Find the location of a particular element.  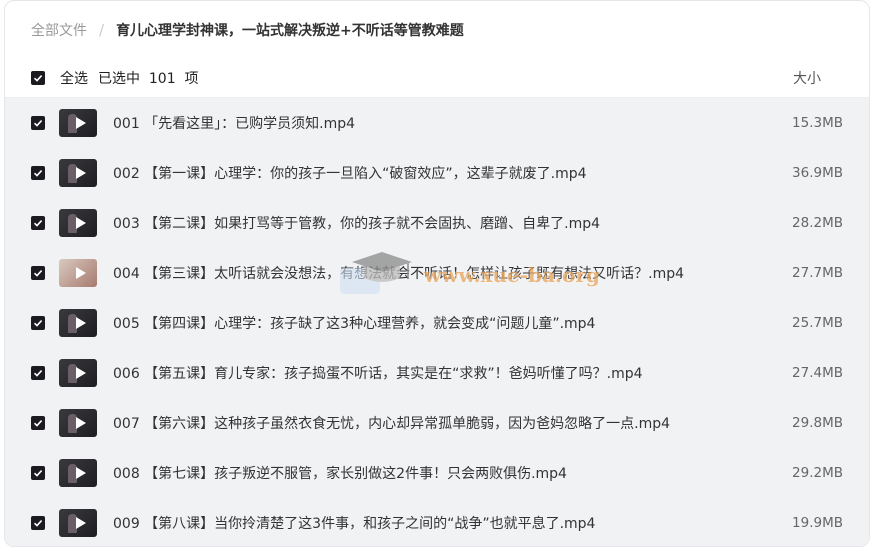

file-name: 008 【第七课】孩子叛逆不服管，家长别做这2件事！只会两败俱伤.mp4 is located at coordinates (340, 473).